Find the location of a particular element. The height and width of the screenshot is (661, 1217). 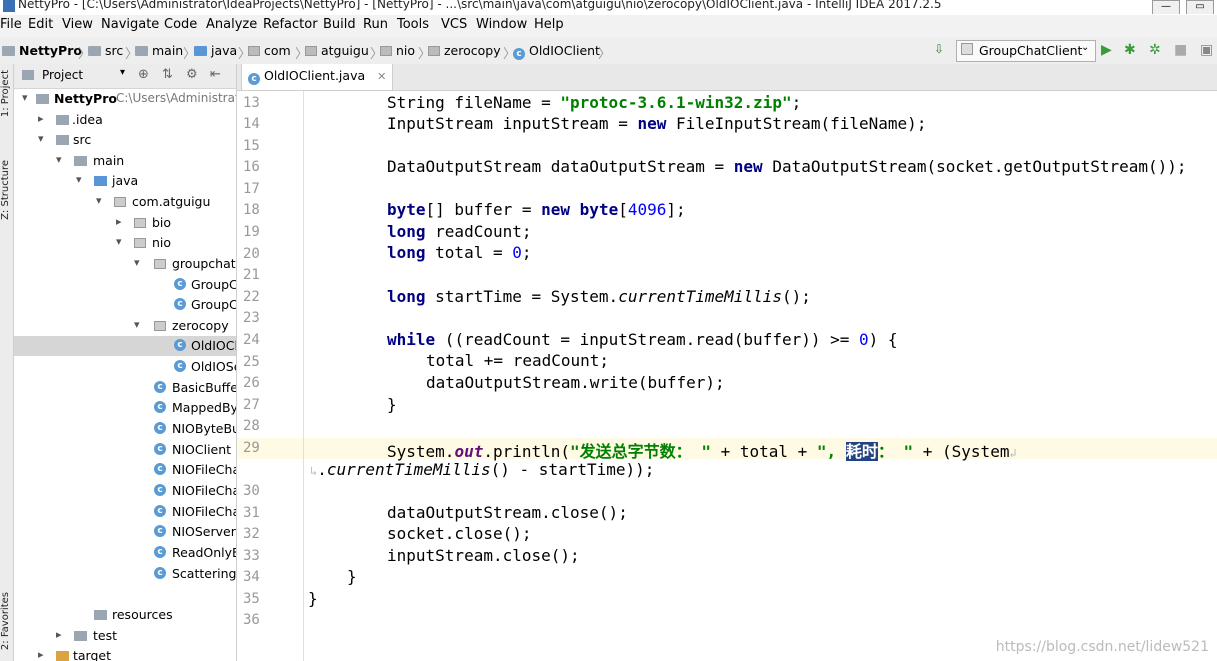

crumb-zerocopy: zerocopy is located at coordinates (464, 50).